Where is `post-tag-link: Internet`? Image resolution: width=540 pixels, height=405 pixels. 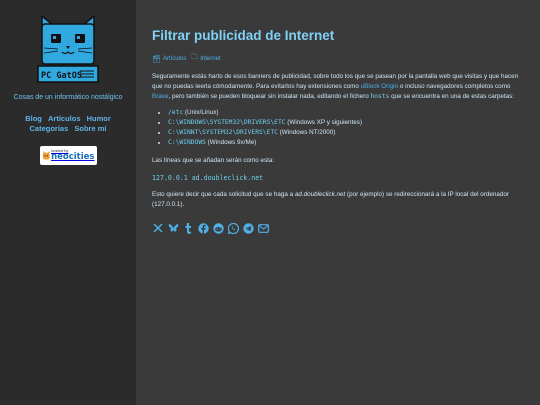
post-tag-link: Internet is located at coordinates (210, 59).